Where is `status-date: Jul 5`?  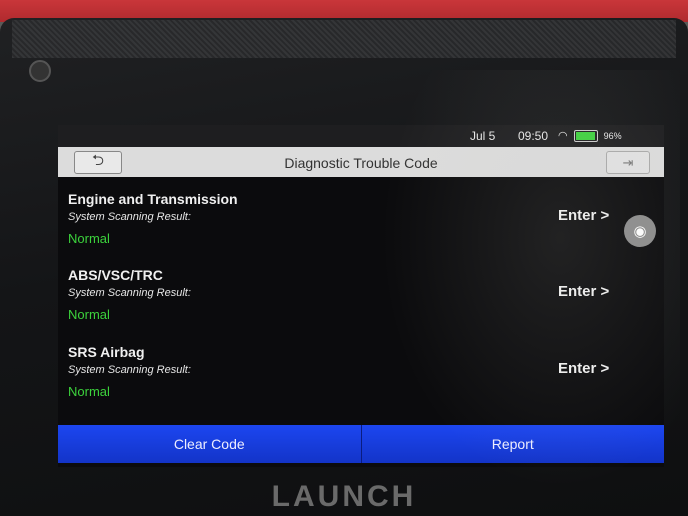
status-date: Jul 5 is located at coordinates (483, 136).